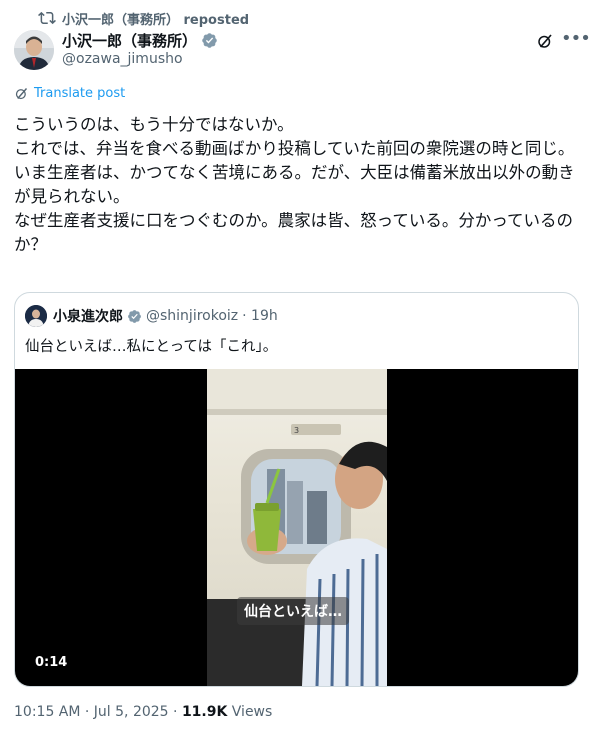 This screenshot has width=589, height=737. What do you see at coordinates (129, 40) in the screenshot?
I see `author-name: 小沢一郎（事務所）` at bounding box center [129, 40].